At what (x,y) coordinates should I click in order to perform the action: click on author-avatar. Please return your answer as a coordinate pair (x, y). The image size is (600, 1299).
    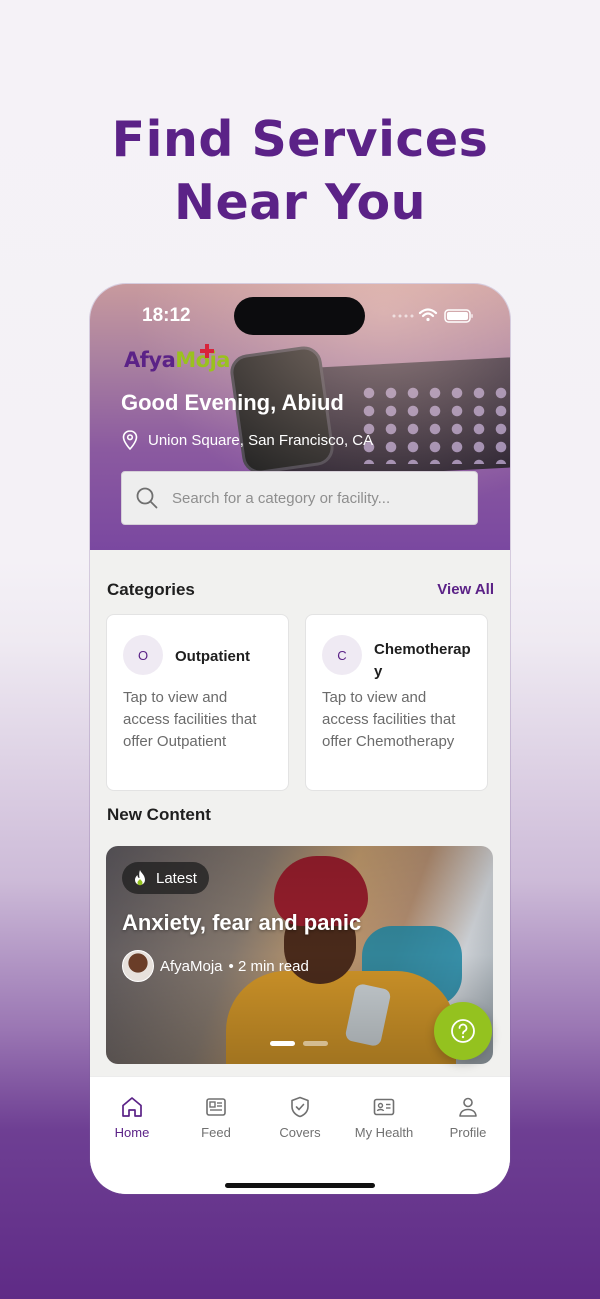
    Looking at the image, I should click on (138, 966).